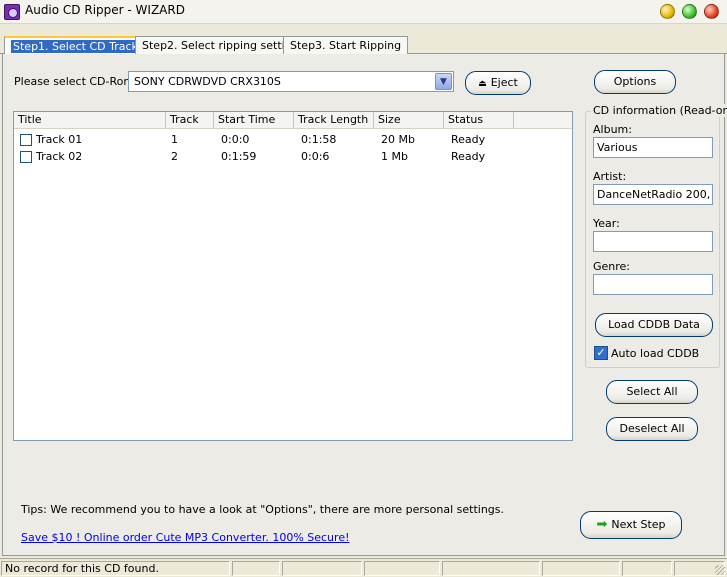  What do you see at coordinates (174, 139) in the screenshot?
I see `track-number: 1` at bounding box center [174, 139].